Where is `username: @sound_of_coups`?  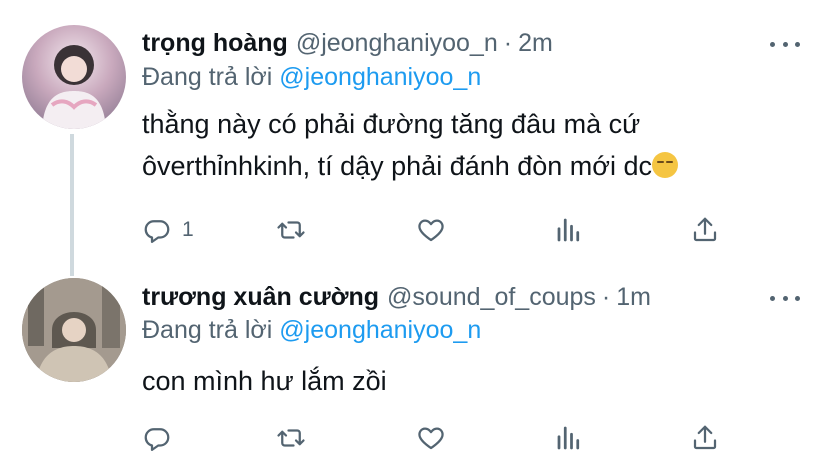
username: @sound_of_coups is located at coordinates (491, 297).